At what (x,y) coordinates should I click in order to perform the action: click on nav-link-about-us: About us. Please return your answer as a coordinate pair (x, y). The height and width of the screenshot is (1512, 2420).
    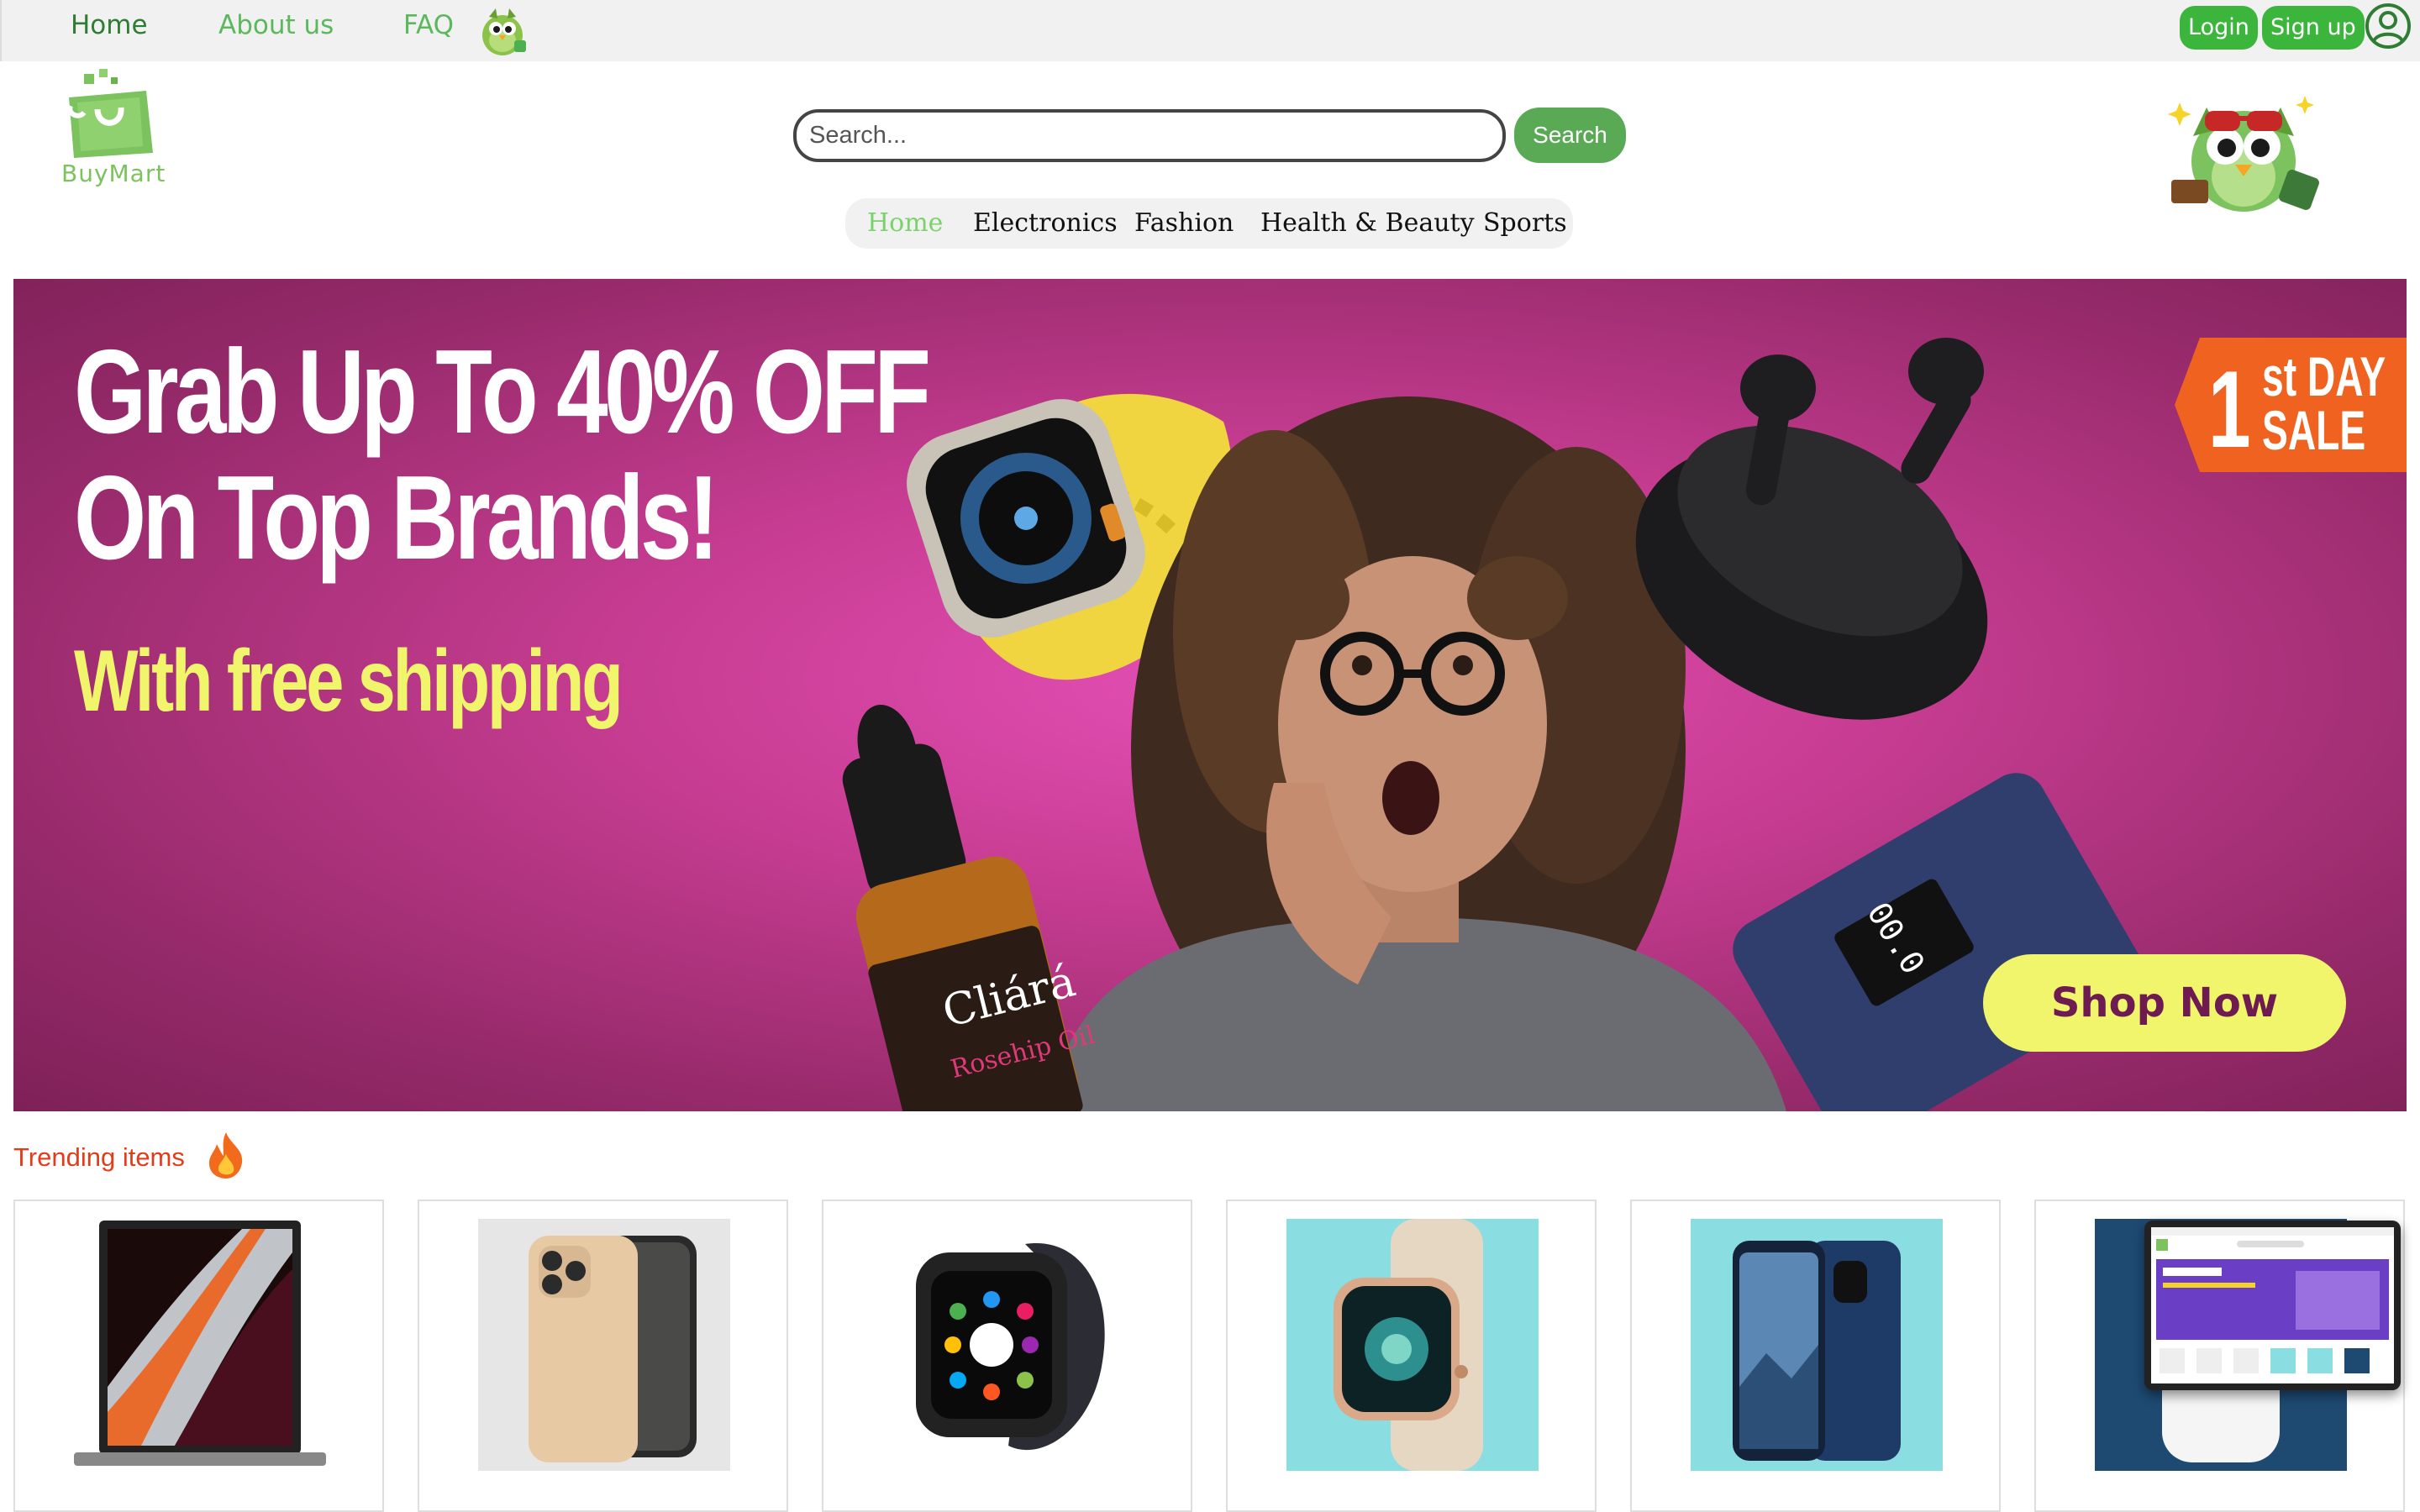
    Looking at the image, I should click on (276, 25).